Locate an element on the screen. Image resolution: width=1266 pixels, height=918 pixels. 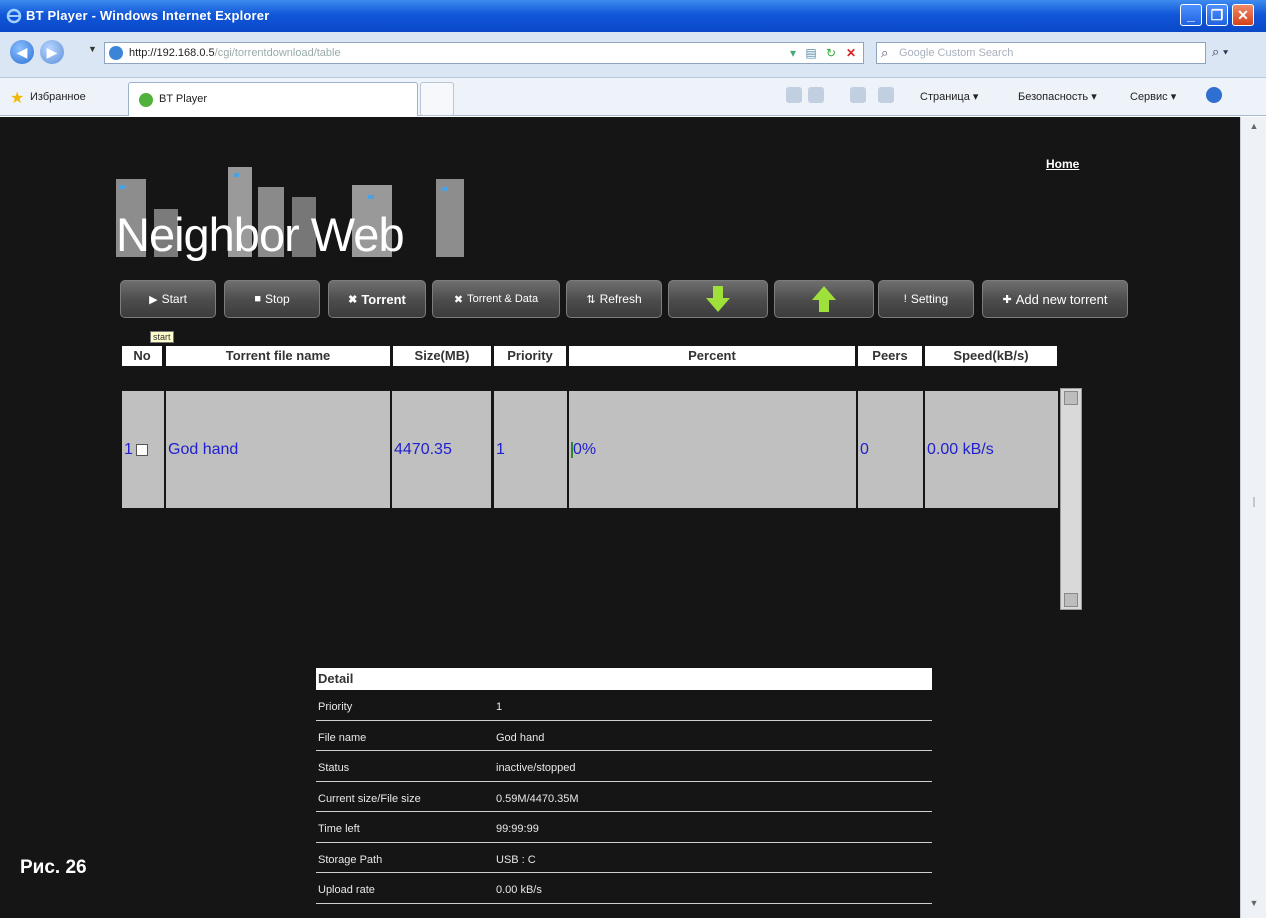
detail-key: Storage Path is located at coordinates (350, 859).